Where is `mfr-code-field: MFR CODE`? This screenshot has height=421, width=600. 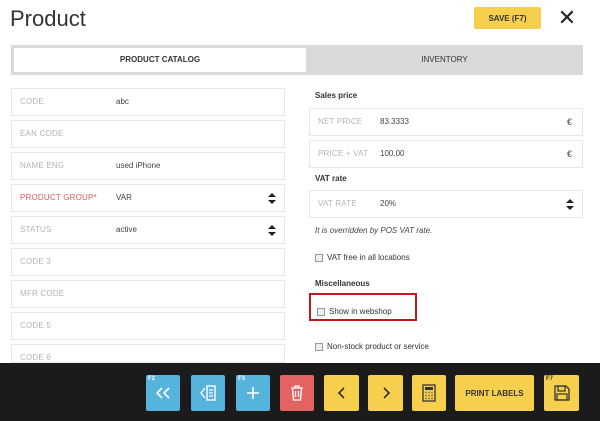
mfr-code-field: MFR CODE is located at coordinates (148, 294).